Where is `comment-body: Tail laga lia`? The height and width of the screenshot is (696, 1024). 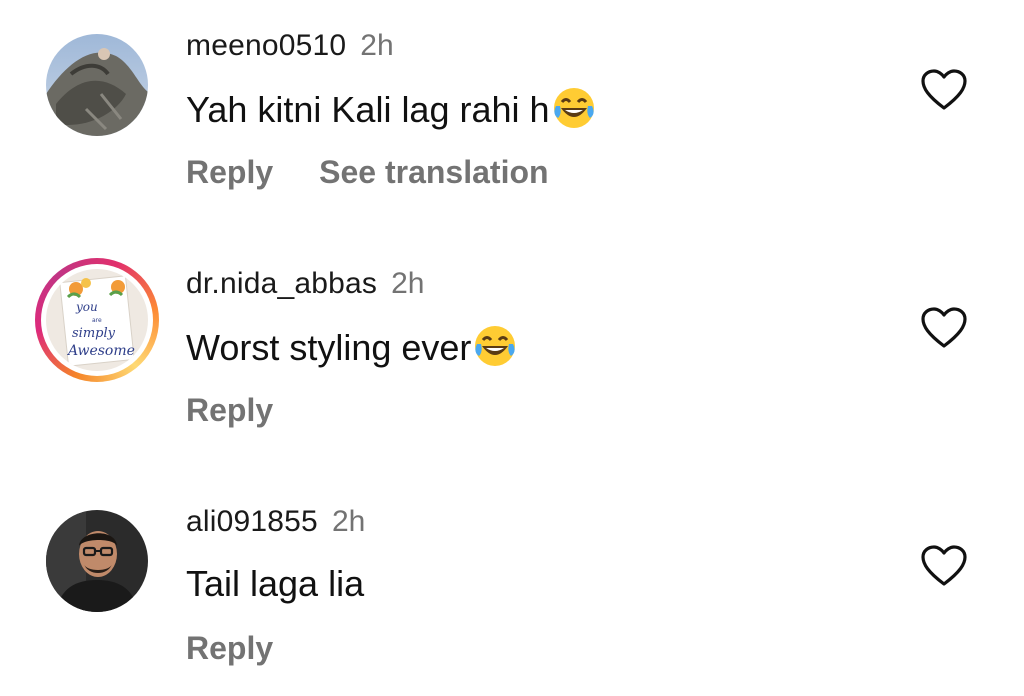 comment-body: Tail laga lia is located at coordinates (275, 583).